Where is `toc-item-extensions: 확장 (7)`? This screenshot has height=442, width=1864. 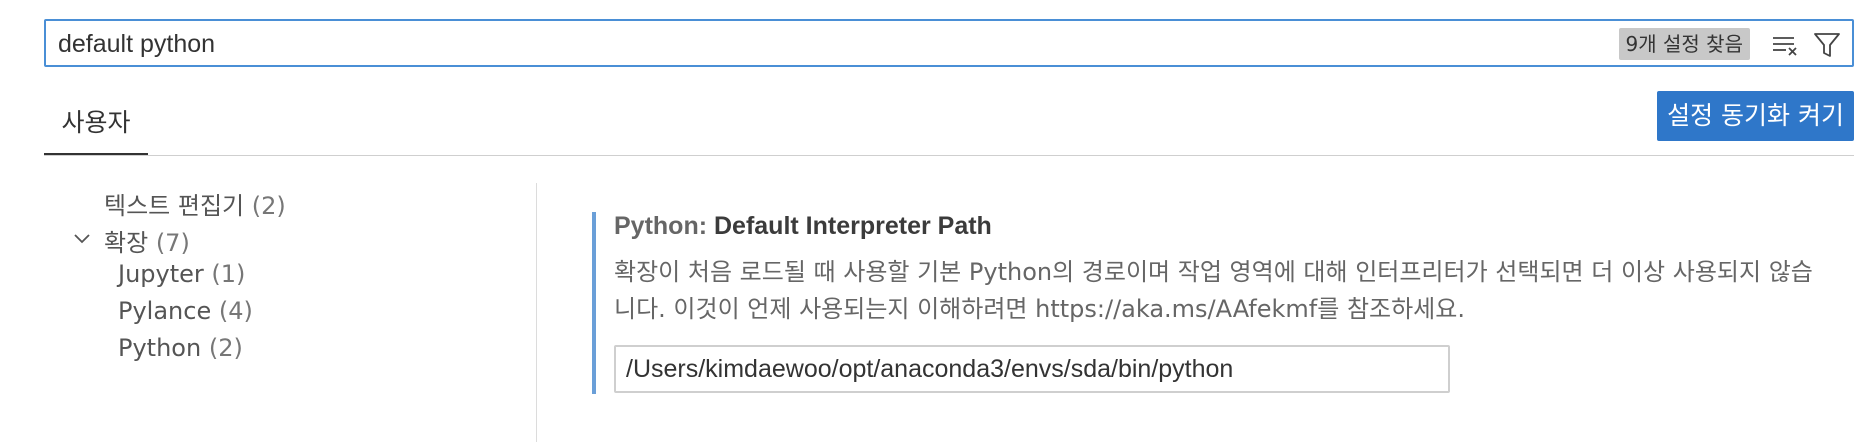 toc-item-extensions: 확장 (7) is located at coordinates (222, 240).